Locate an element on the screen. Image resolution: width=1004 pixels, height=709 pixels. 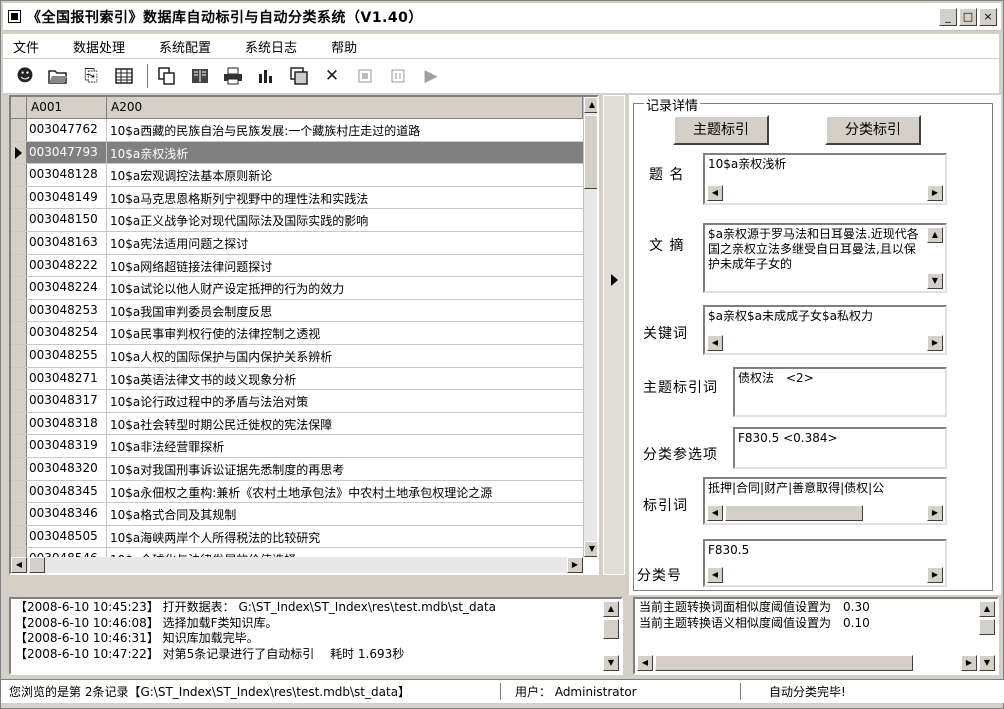
table-row: 003048163 10$a宪法适用问题之探讨 is located at coordinates (297, 243).